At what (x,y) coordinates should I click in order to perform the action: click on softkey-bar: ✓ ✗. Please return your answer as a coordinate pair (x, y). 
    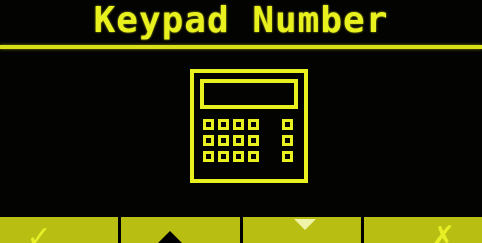
    Looking at the image, I should click on (241, 230).